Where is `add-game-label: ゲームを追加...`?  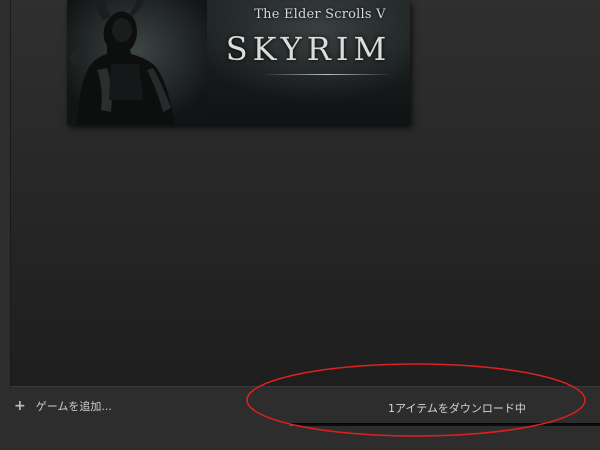
add-game-label: ゲームを追加... is located at coordinates (73, 406).